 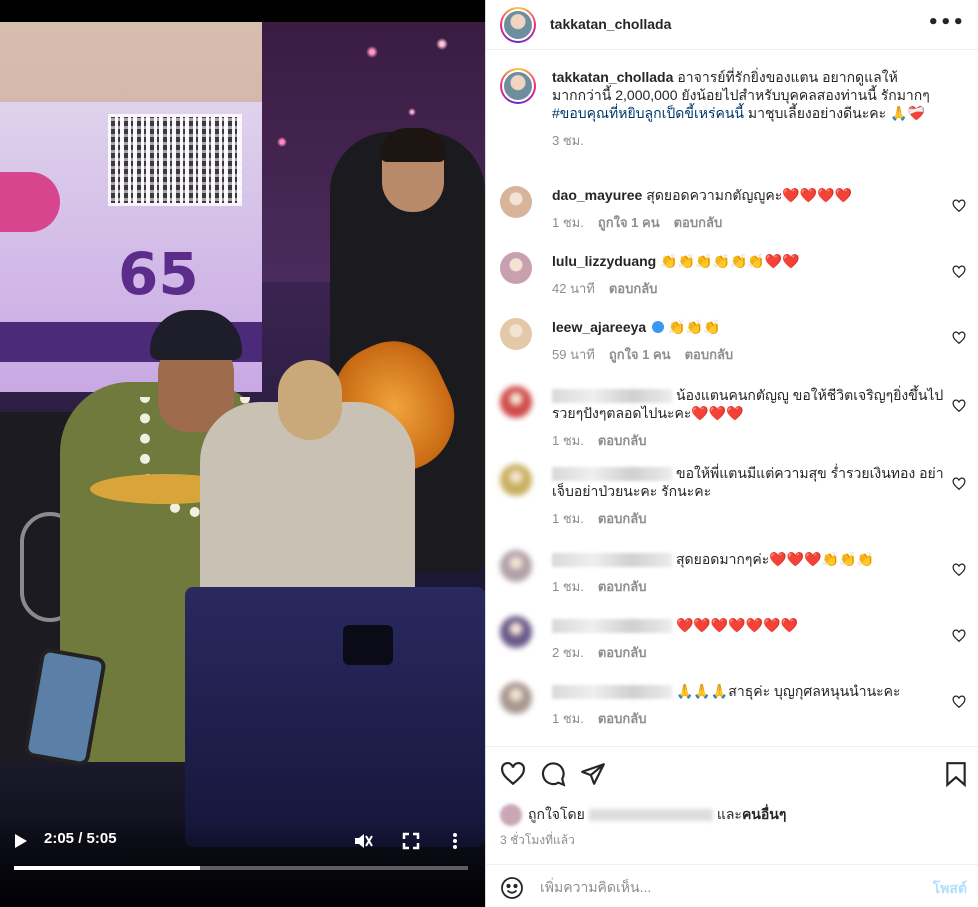 What do you see at coordinates (834, 113) in the screenshot?
I see `caption-tail: มาชุบเลี้ยงอย่างดีนะคะ 🙏❤️‍🩹` at bounding box center [834, 113].